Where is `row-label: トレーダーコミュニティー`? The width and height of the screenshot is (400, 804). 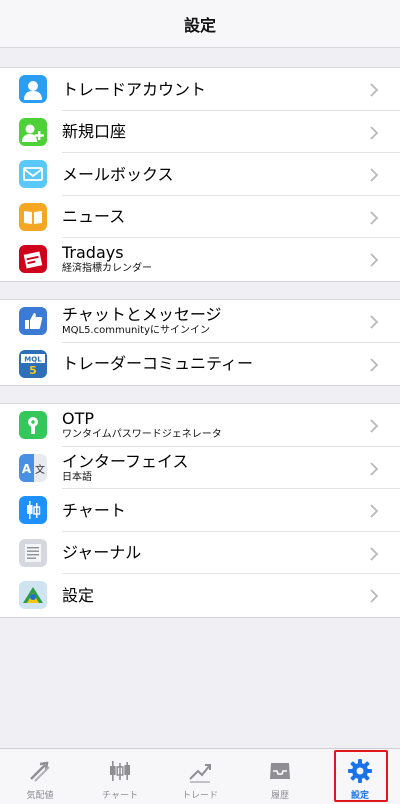
row-label: トレーダーコミュニティー is located at coordinates (158, 364).